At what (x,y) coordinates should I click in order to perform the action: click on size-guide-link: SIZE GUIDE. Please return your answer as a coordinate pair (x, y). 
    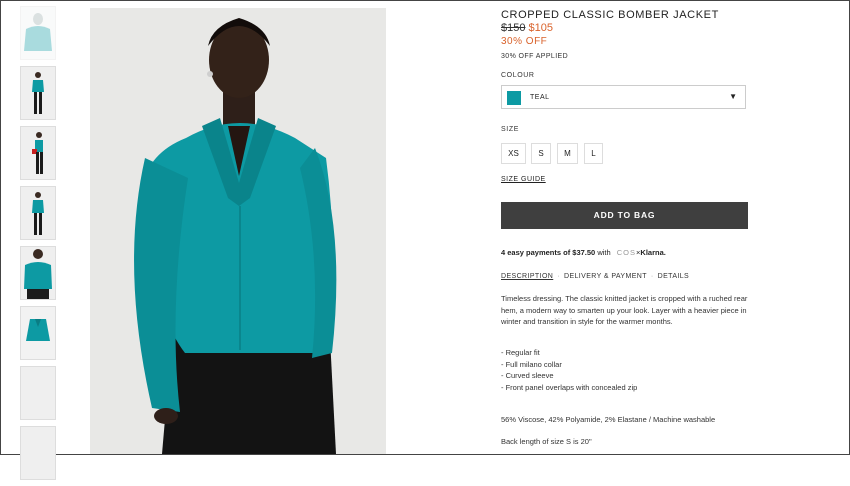
    Looking at the image, I should click on (523, 179).